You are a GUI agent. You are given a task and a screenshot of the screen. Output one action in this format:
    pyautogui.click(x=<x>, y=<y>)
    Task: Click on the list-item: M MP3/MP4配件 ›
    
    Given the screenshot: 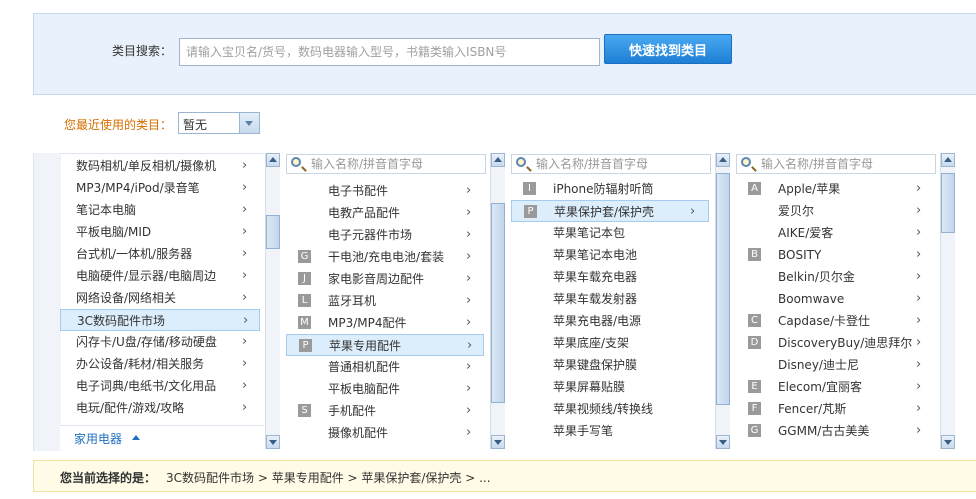 What is the action you would take?
    pyautogui.click(x=385, y=323)
    